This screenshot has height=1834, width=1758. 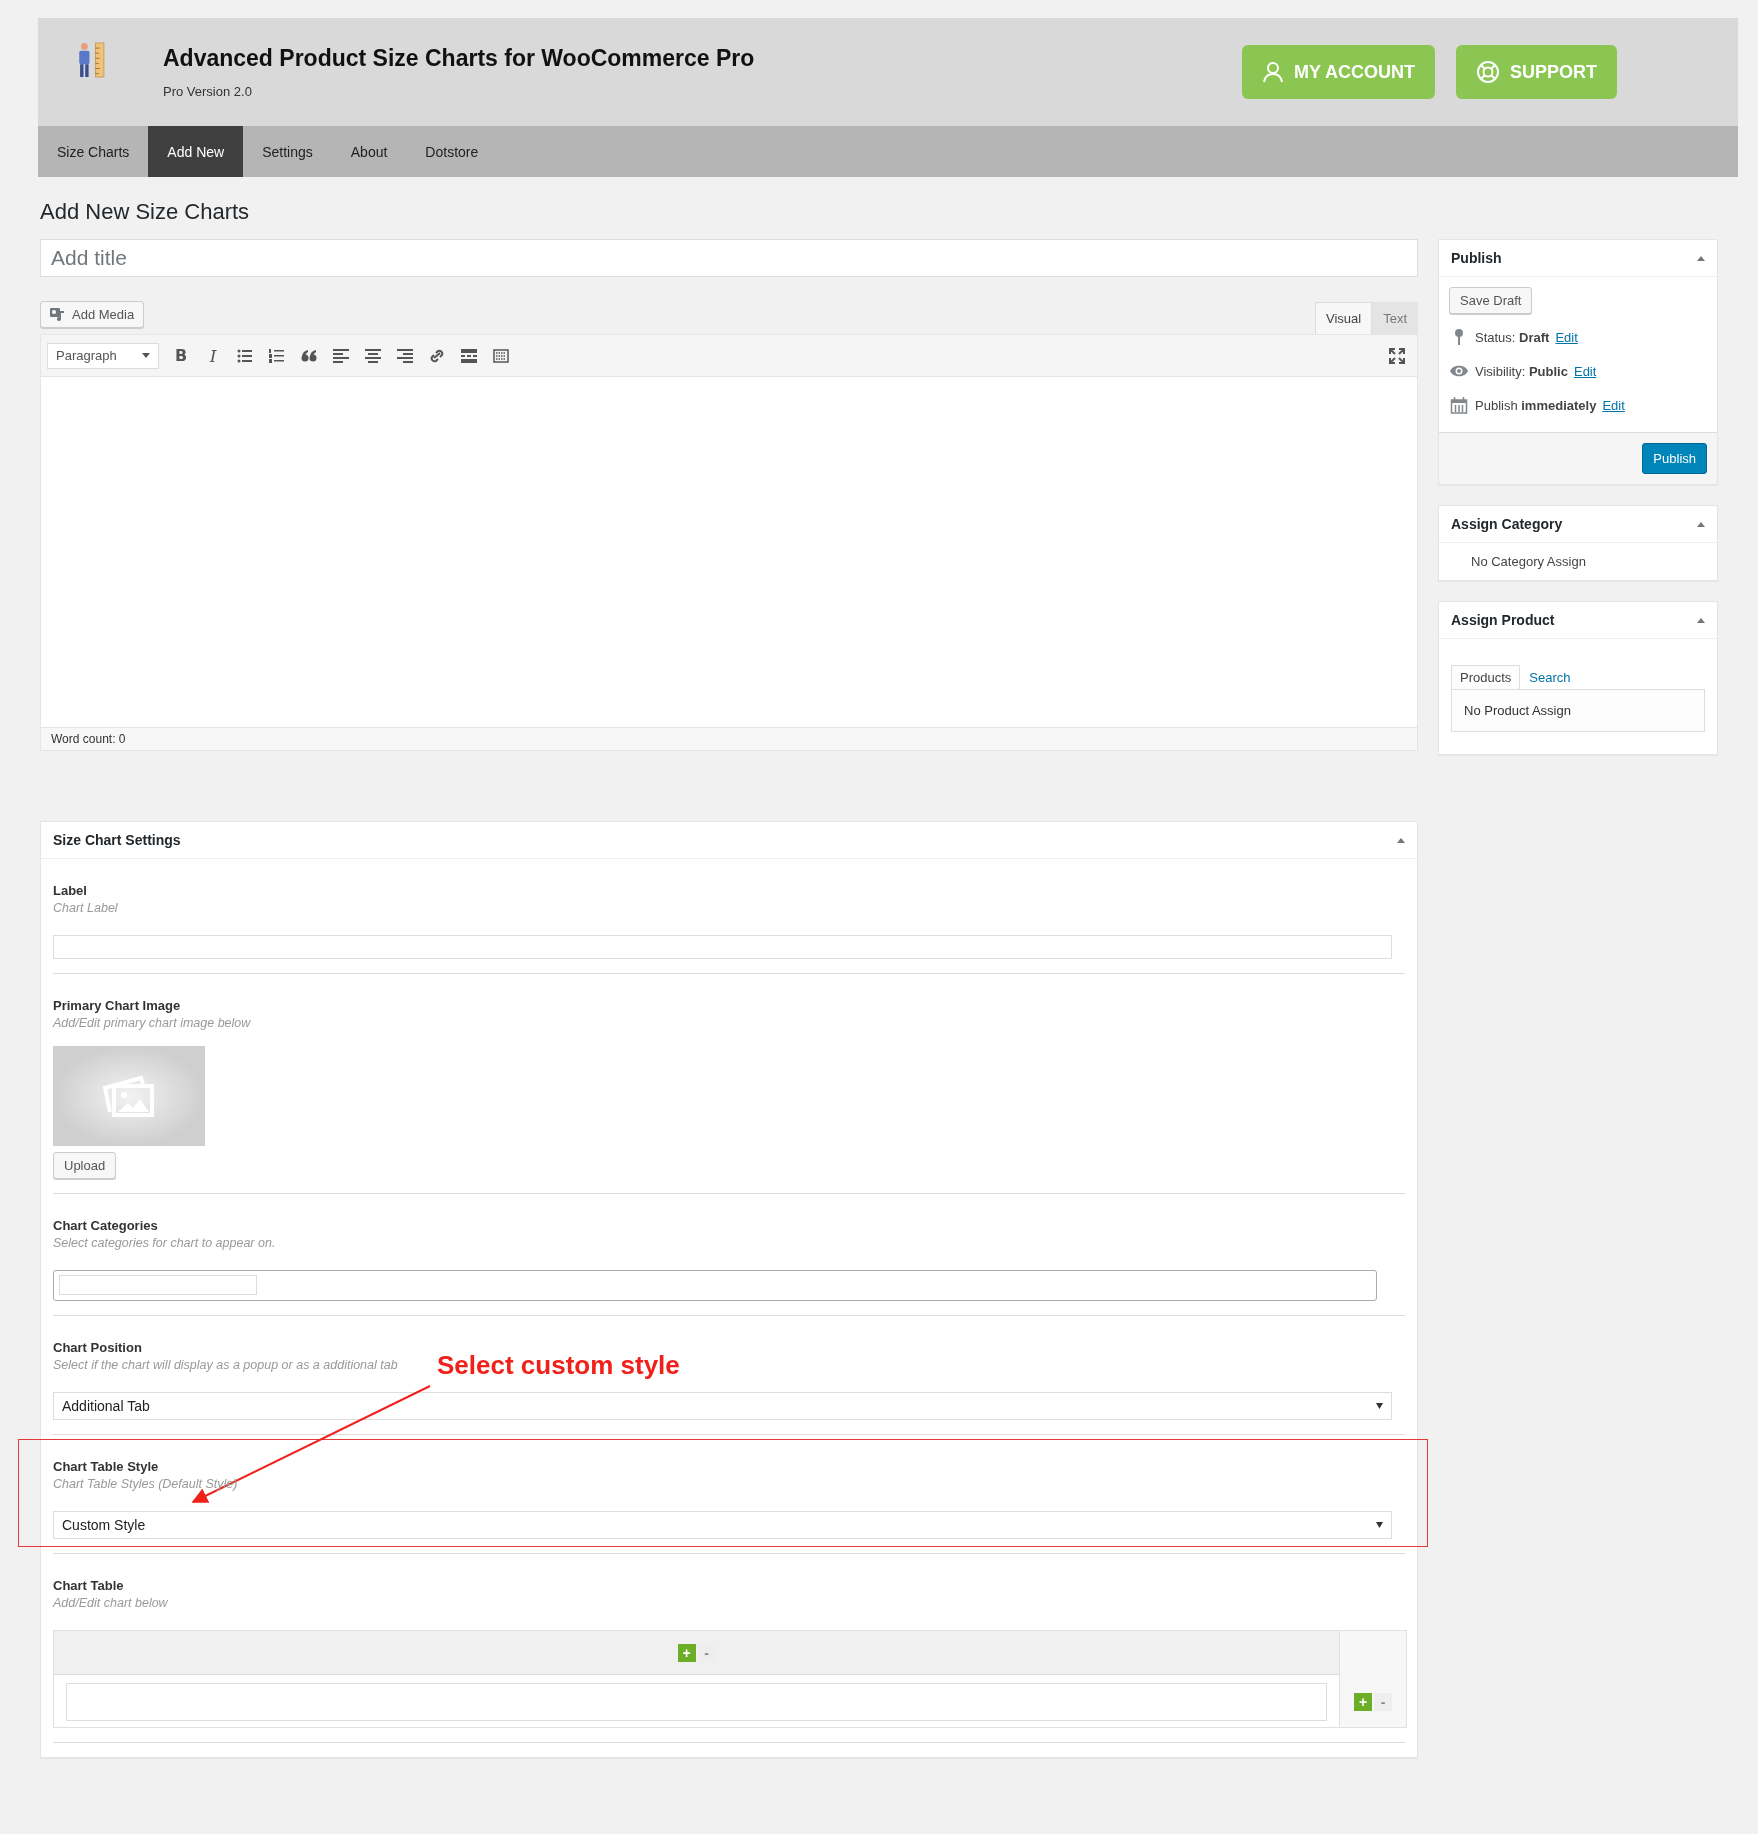 What do you see at coordinates (88, 1585) in the screenshot?
I see `field-label: Chart Table` at bounding box center [88, 1585].